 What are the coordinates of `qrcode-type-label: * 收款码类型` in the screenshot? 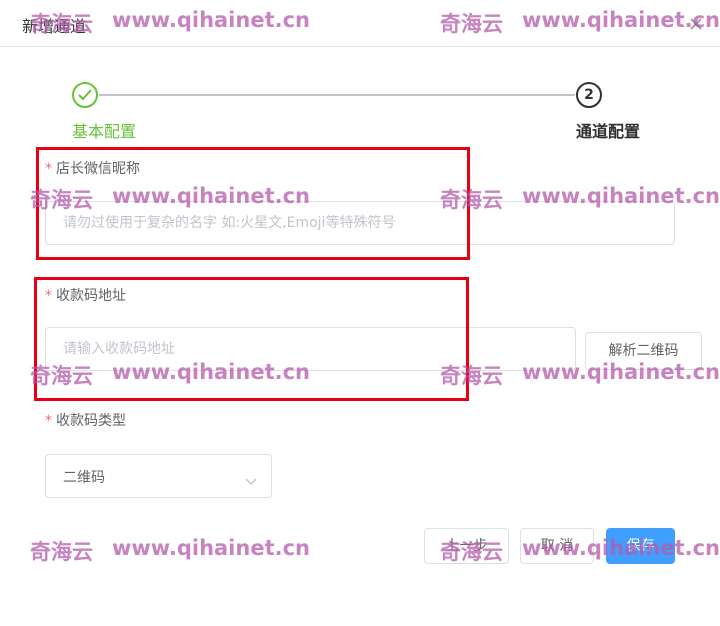 It's located at (85, 420).